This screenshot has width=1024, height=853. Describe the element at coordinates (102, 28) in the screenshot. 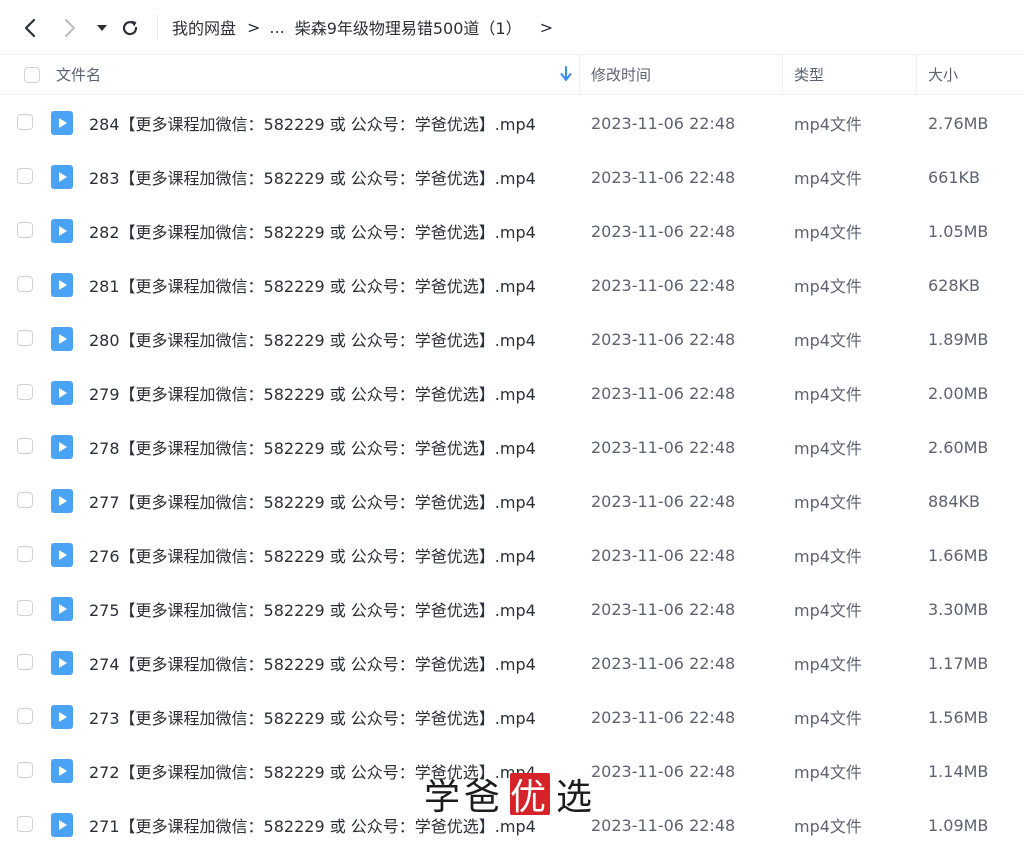

I see `history-dropdown-icon` at that location.